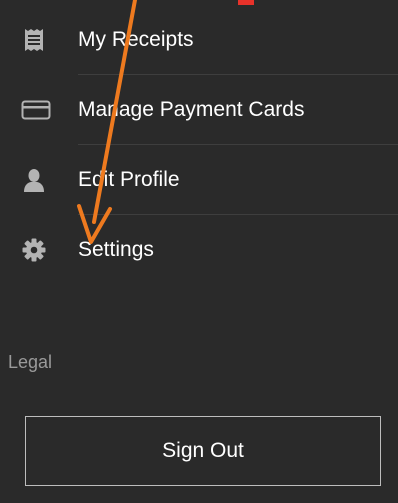 Image resolution: width=398 pixels, height=503 pixels. Describe the element at coordinates (34, 40) in the screenshot. I see `receipt-icon` at that location.